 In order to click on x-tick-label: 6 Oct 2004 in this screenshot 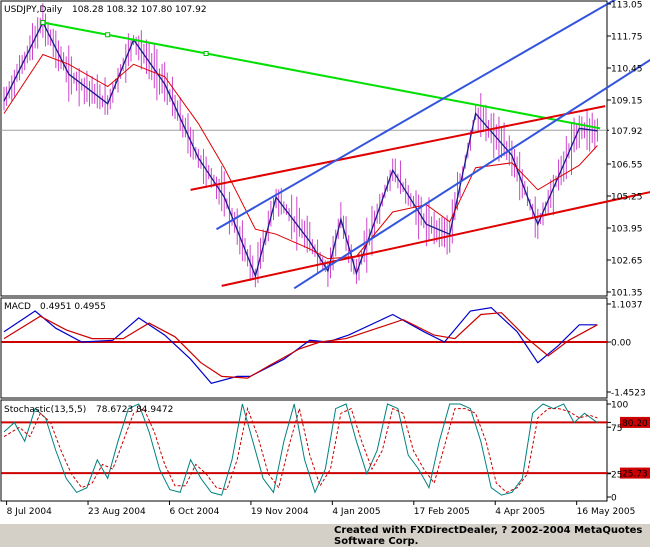, I will do `click(194, 512)`.